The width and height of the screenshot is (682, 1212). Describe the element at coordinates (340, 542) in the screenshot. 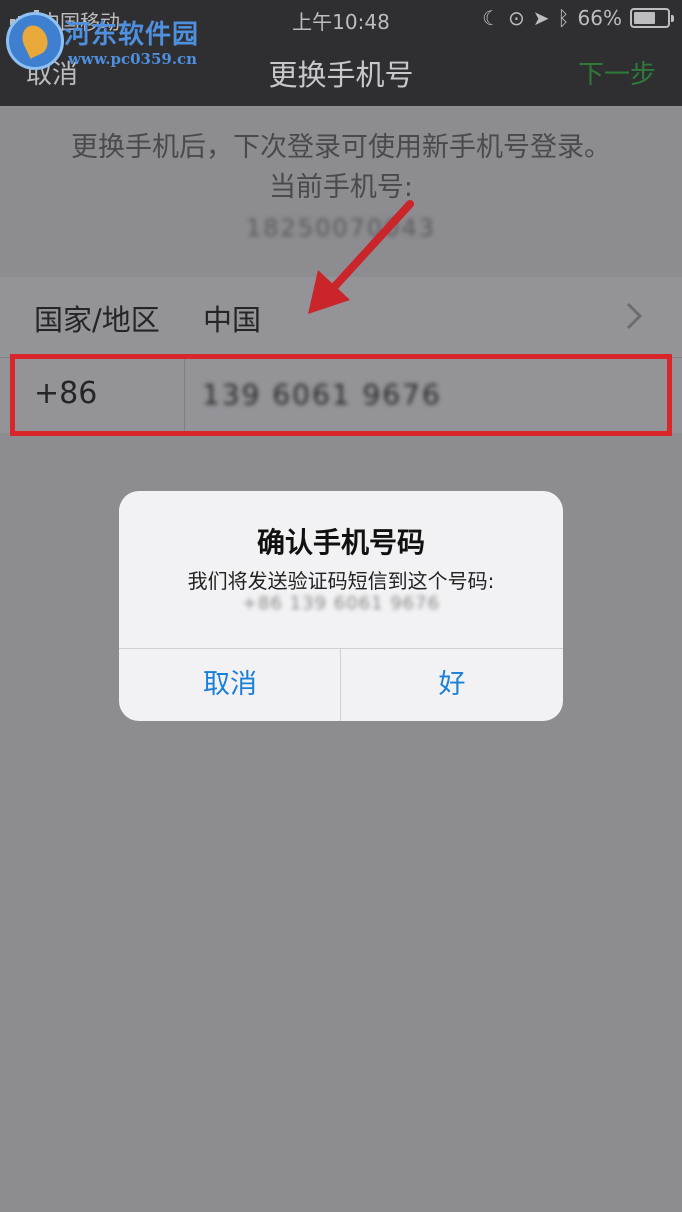

I see `dialog-title: 确认手机号码` at that location.